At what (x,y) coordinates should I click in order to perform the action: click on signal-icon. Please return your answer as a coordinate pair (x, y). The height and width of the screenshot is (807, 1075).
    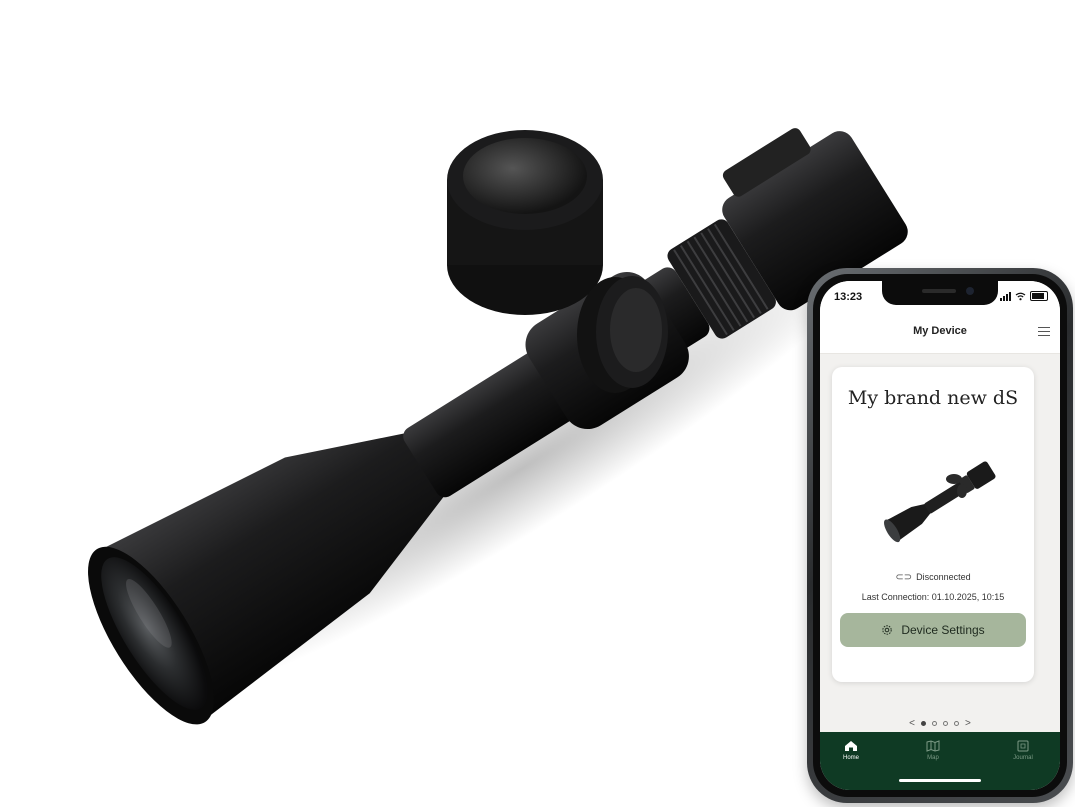
    Looking at the image, I should click on (1005, 296).